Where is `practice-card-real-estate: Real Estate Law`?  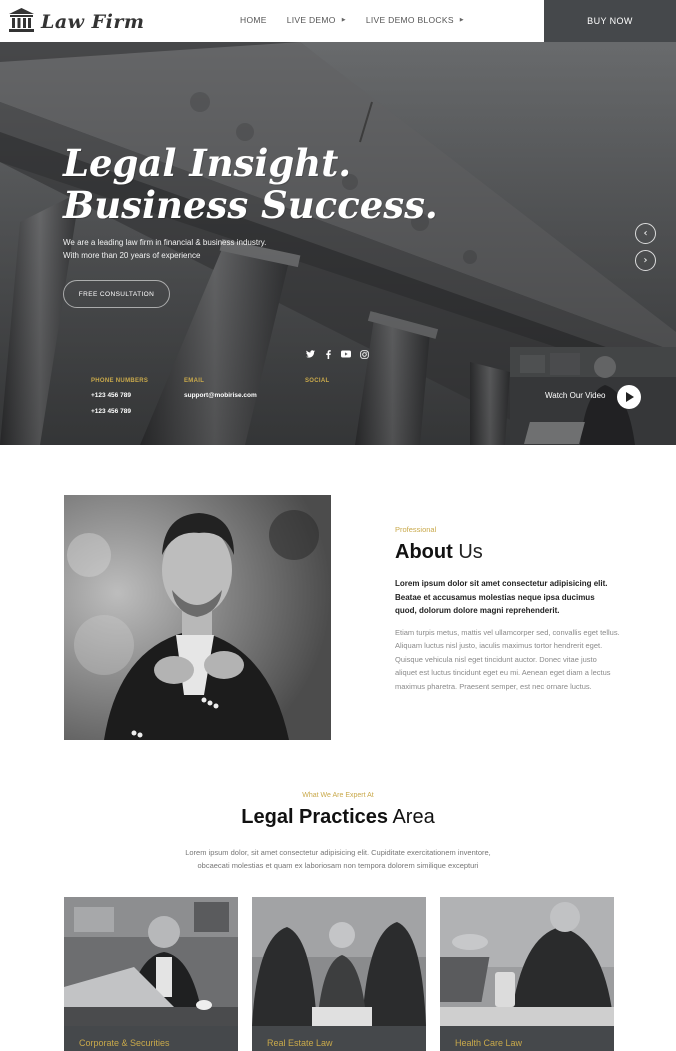
practice-card-real-estate: Real Estate Law is located at coordinates (339, 974).